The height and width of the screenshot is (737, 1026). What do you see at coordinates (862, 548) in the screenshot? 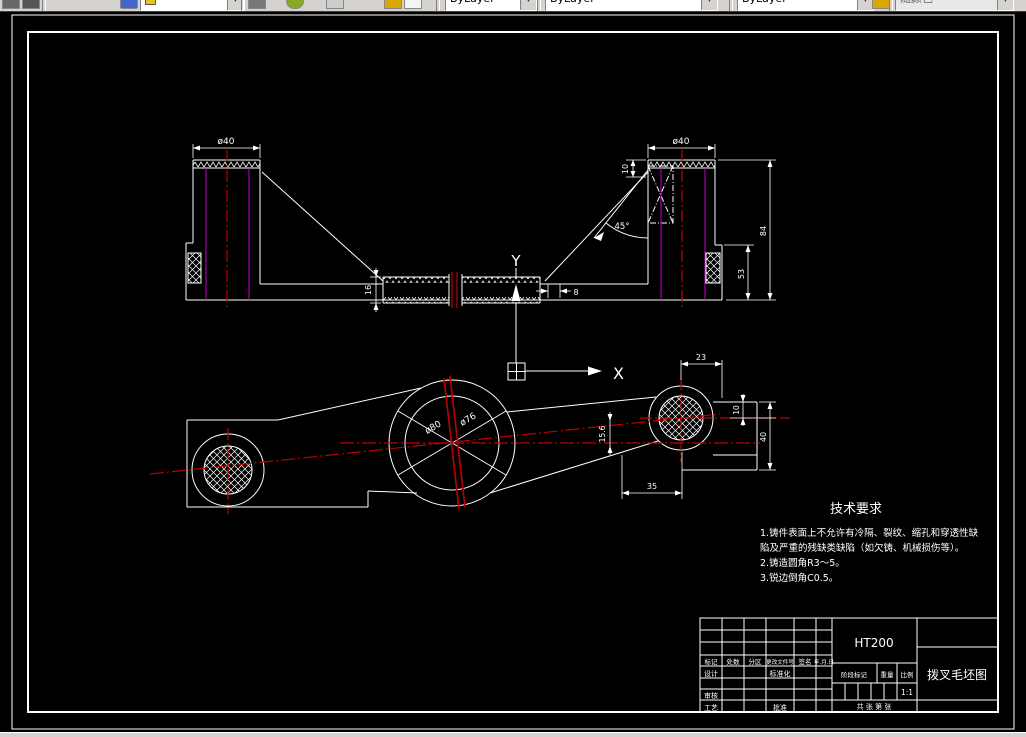
I see `tech-requirement-line: 陷及严重的残缺类缺陷（如欠铸、机械损伤等）。` at bounding box center [862, 548].